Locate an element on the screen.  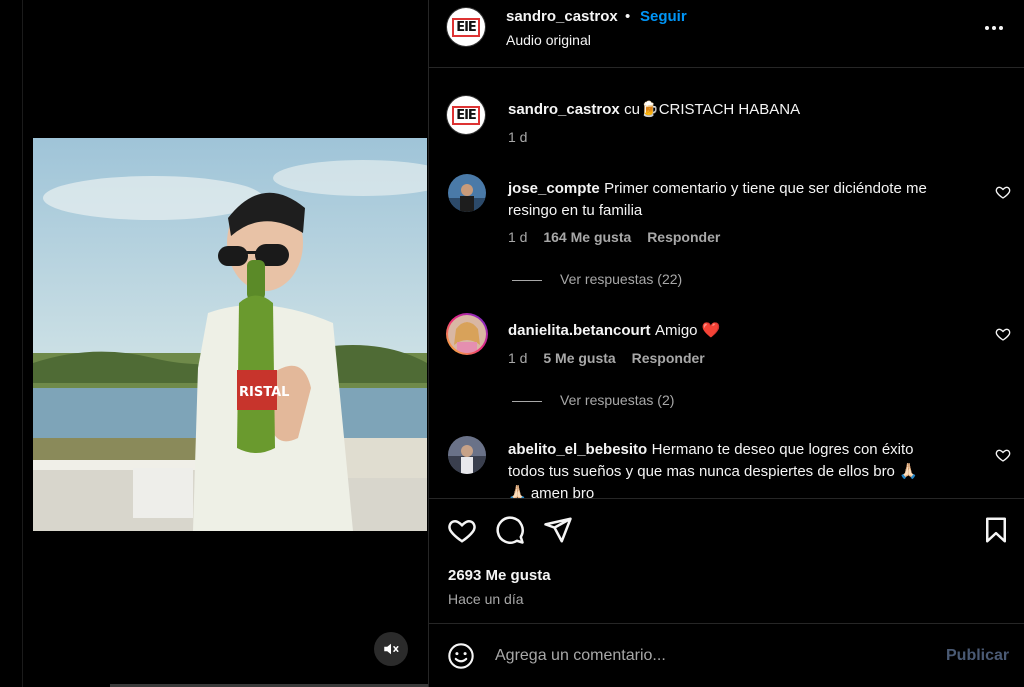
comment-text-continued-2: 🙏🏻 amen bro is located at coordinates (551, 491).